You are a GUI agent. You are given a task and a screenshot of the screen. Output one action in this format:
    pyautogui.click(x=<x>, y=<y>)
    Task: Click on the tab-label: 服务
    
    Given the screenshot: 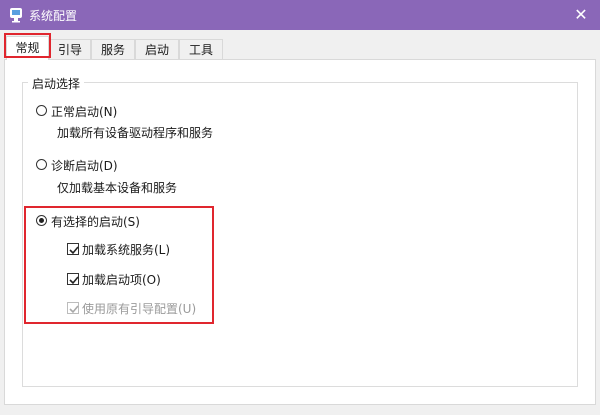 What is the action you would take?
    pyautogui.click(x=112, y=50)
    